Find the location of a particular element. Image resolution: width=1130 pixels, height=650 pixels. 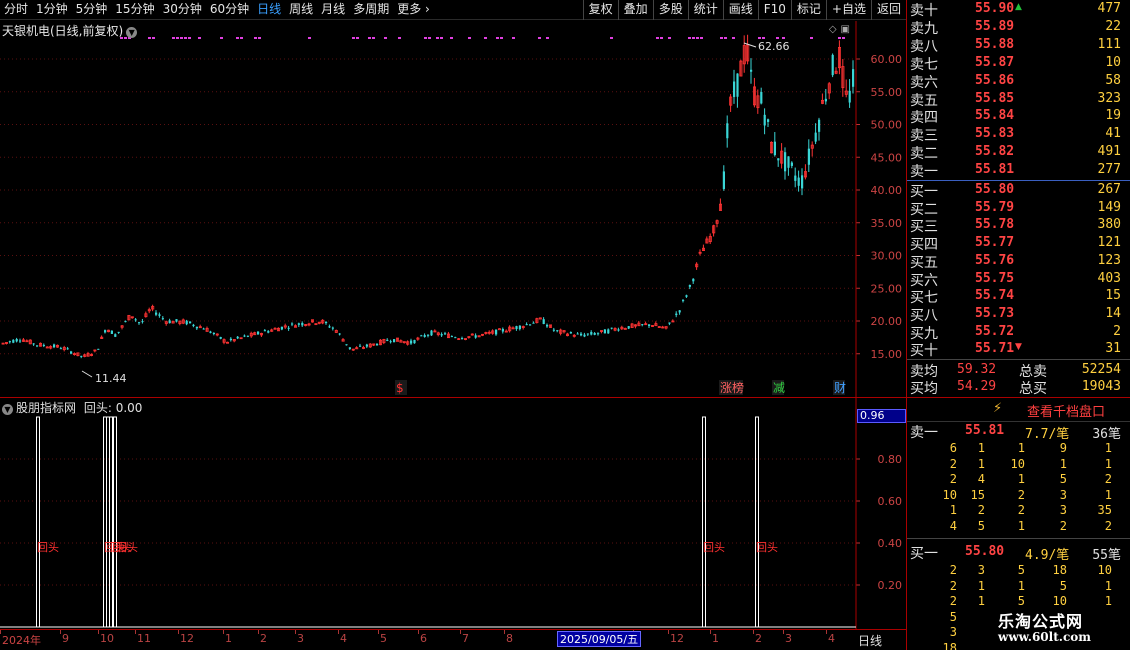

multi-stock-button: 多股 is located at coordinates (670, 10).